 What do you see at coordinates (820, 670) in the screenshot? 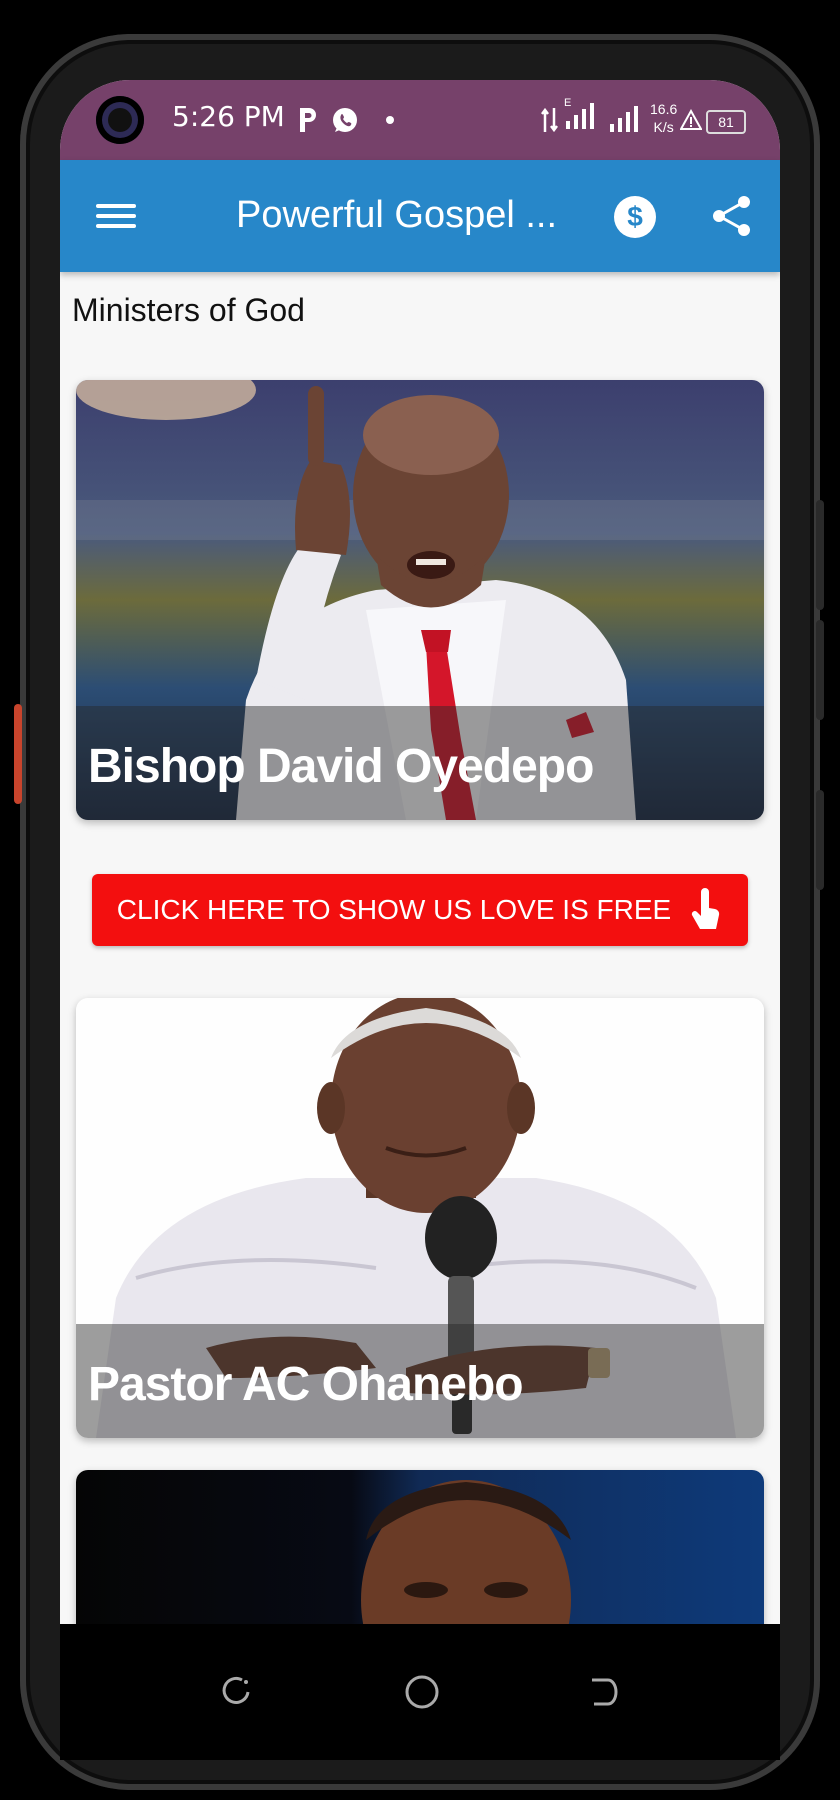
I see `side-button` at bounding box center [820, 670].